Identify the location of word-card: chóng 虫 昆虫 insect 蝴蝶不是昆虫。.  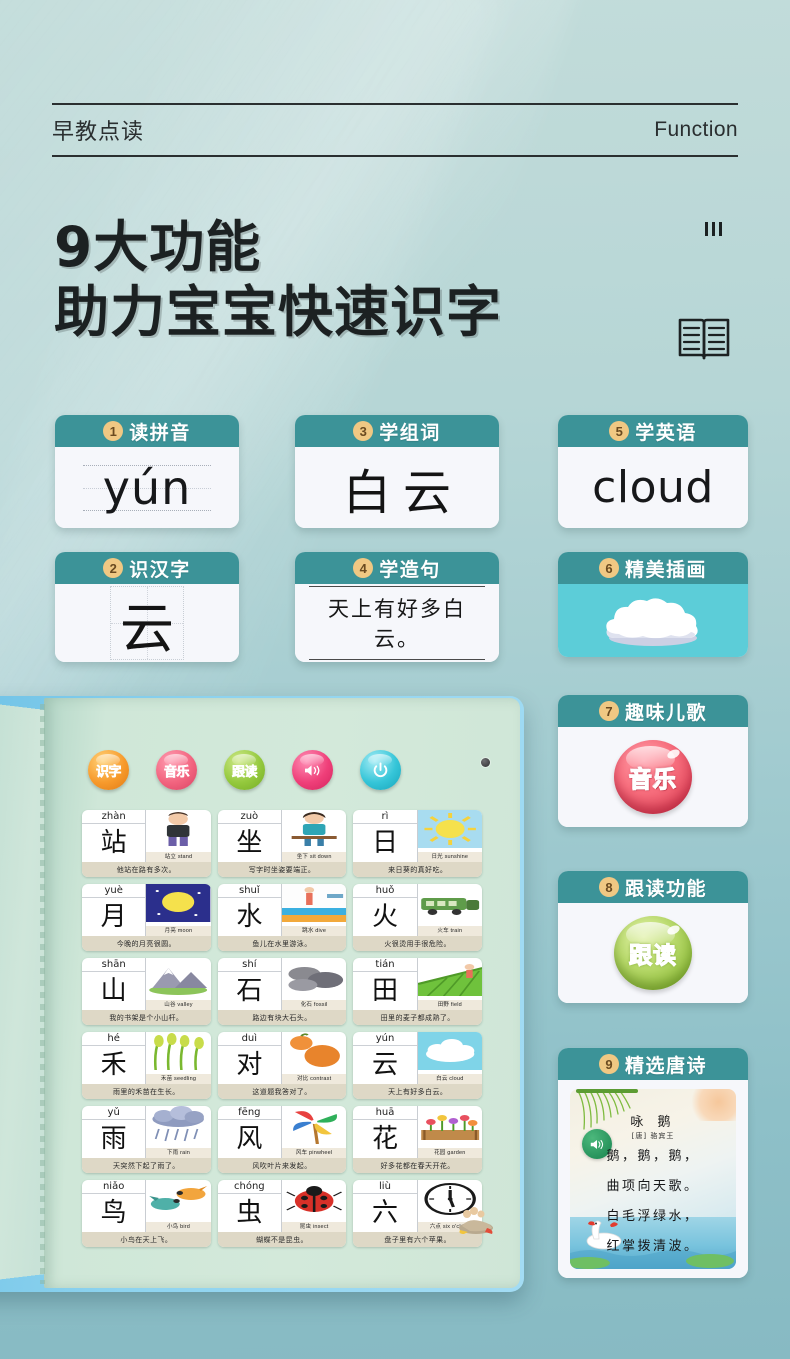
(282, 1213).